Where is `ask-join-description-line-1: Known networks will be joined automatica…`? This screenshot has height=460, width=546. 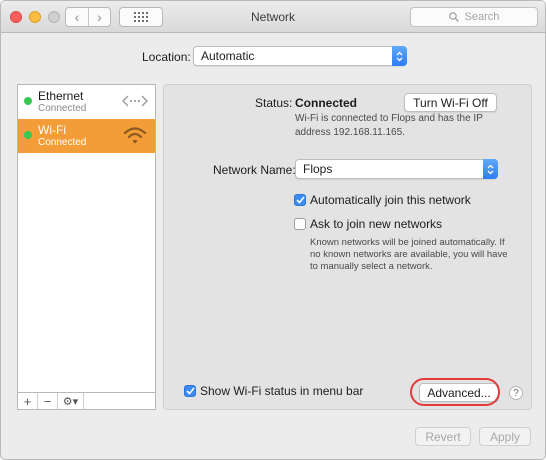 ask-join-description-line-1: Known networks will be joined automatica… is located at coordinates (407, 242).